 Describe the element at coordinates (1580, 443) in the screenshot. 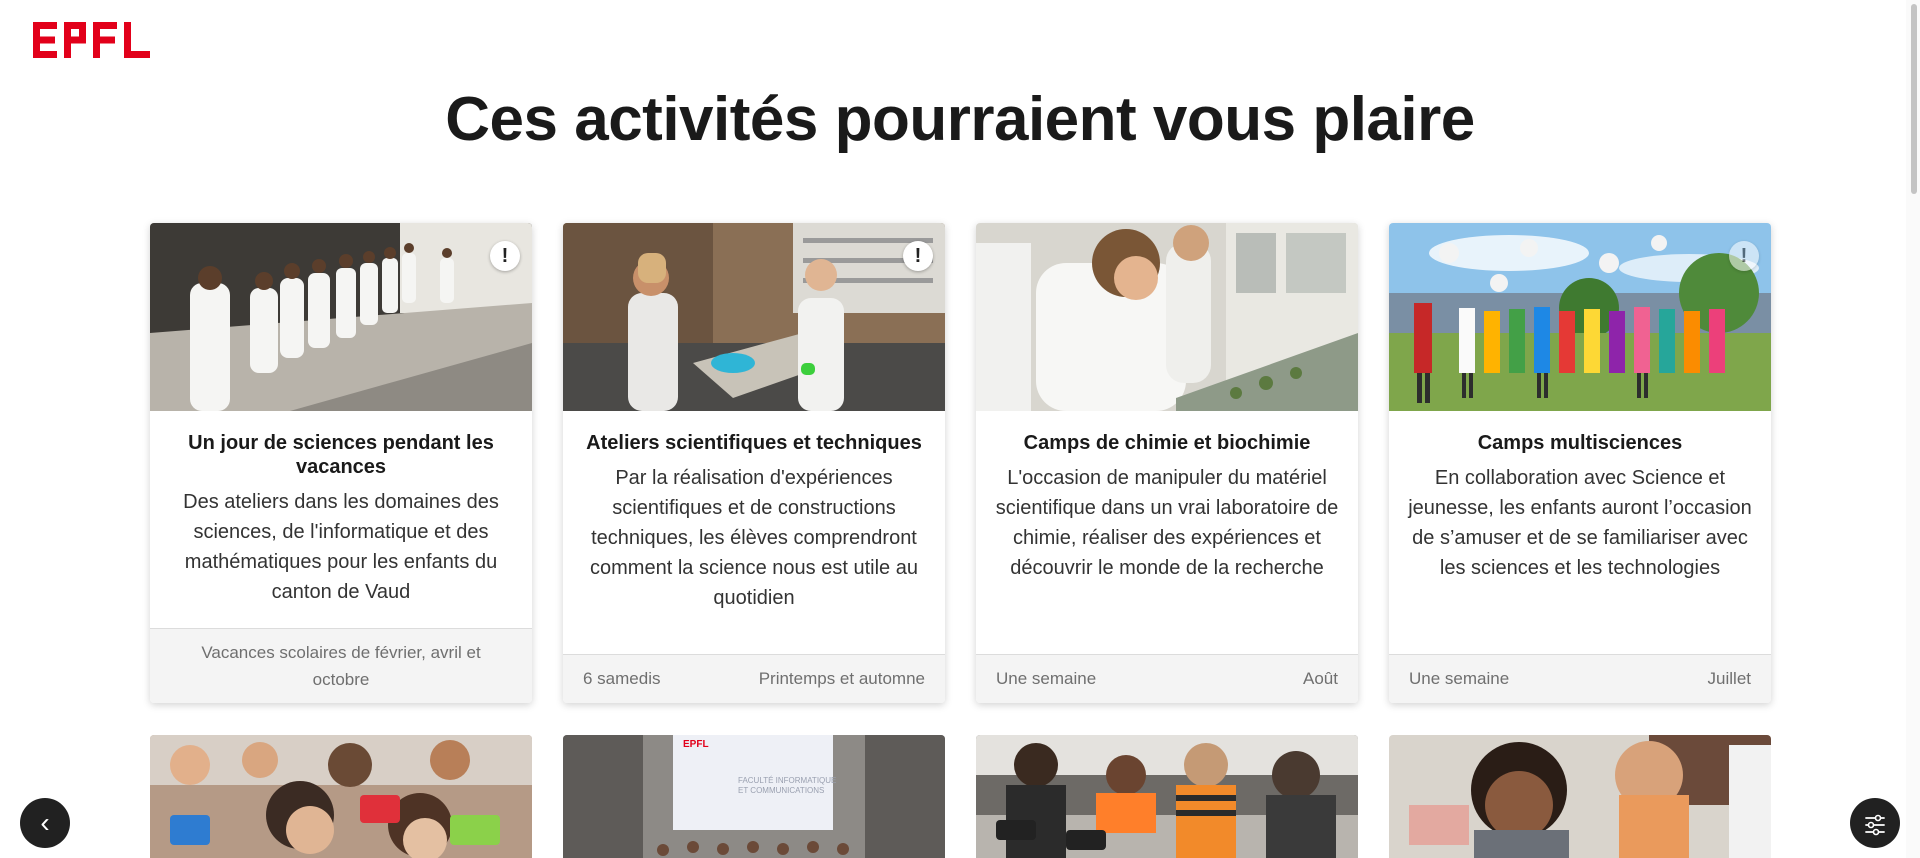

I see `card-title: Camps multisciences` at that location.